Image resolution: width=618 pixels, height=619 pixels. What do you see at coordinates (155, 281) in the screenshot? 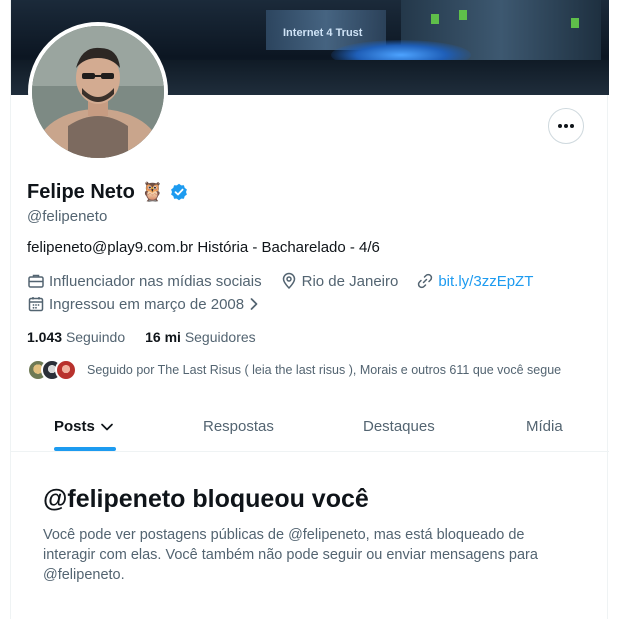
I see `profile-category: Influenciador nas mídias sociais` at bounding box center [155, 281].